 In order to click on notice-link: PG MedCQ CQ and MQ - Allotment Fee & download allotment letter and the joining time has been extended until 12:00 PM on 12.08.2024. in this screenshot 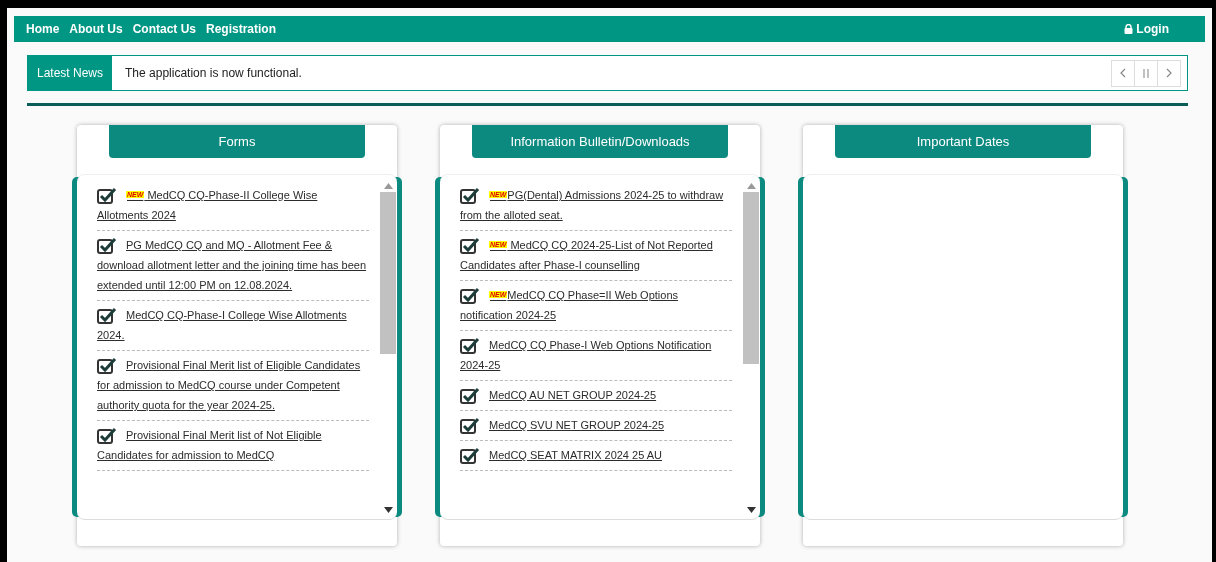, I will do `click(233, 265)`.